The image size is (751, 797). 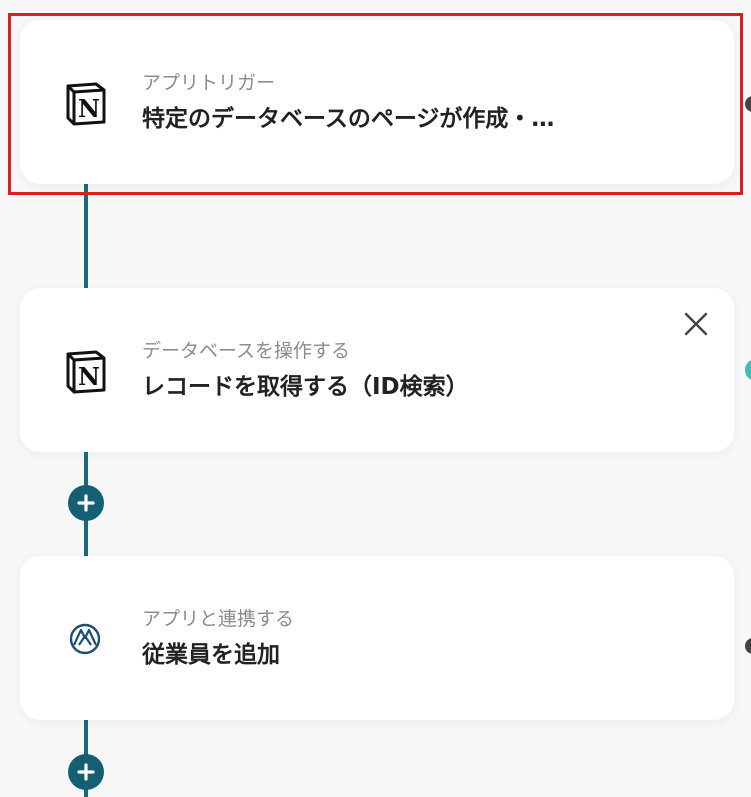 I want to click on step-subtitle: アプリトリガー, so click(x=209, y=83).